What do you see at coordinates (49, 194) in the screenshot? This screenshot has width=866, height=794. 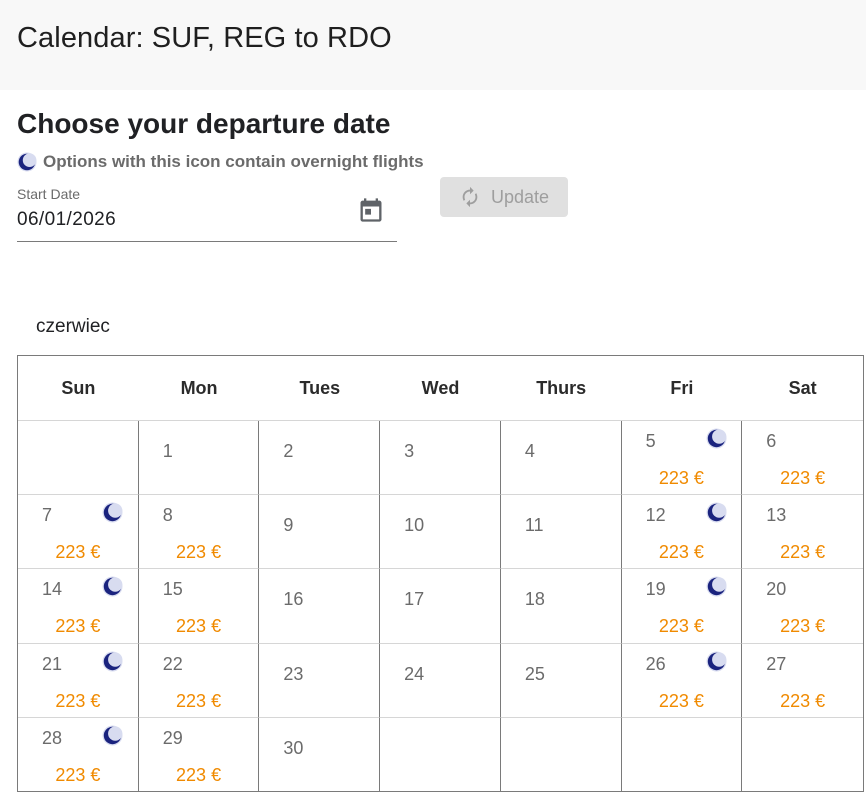 I see `start-date-label: Start Date` at bounding box center [49, 194].